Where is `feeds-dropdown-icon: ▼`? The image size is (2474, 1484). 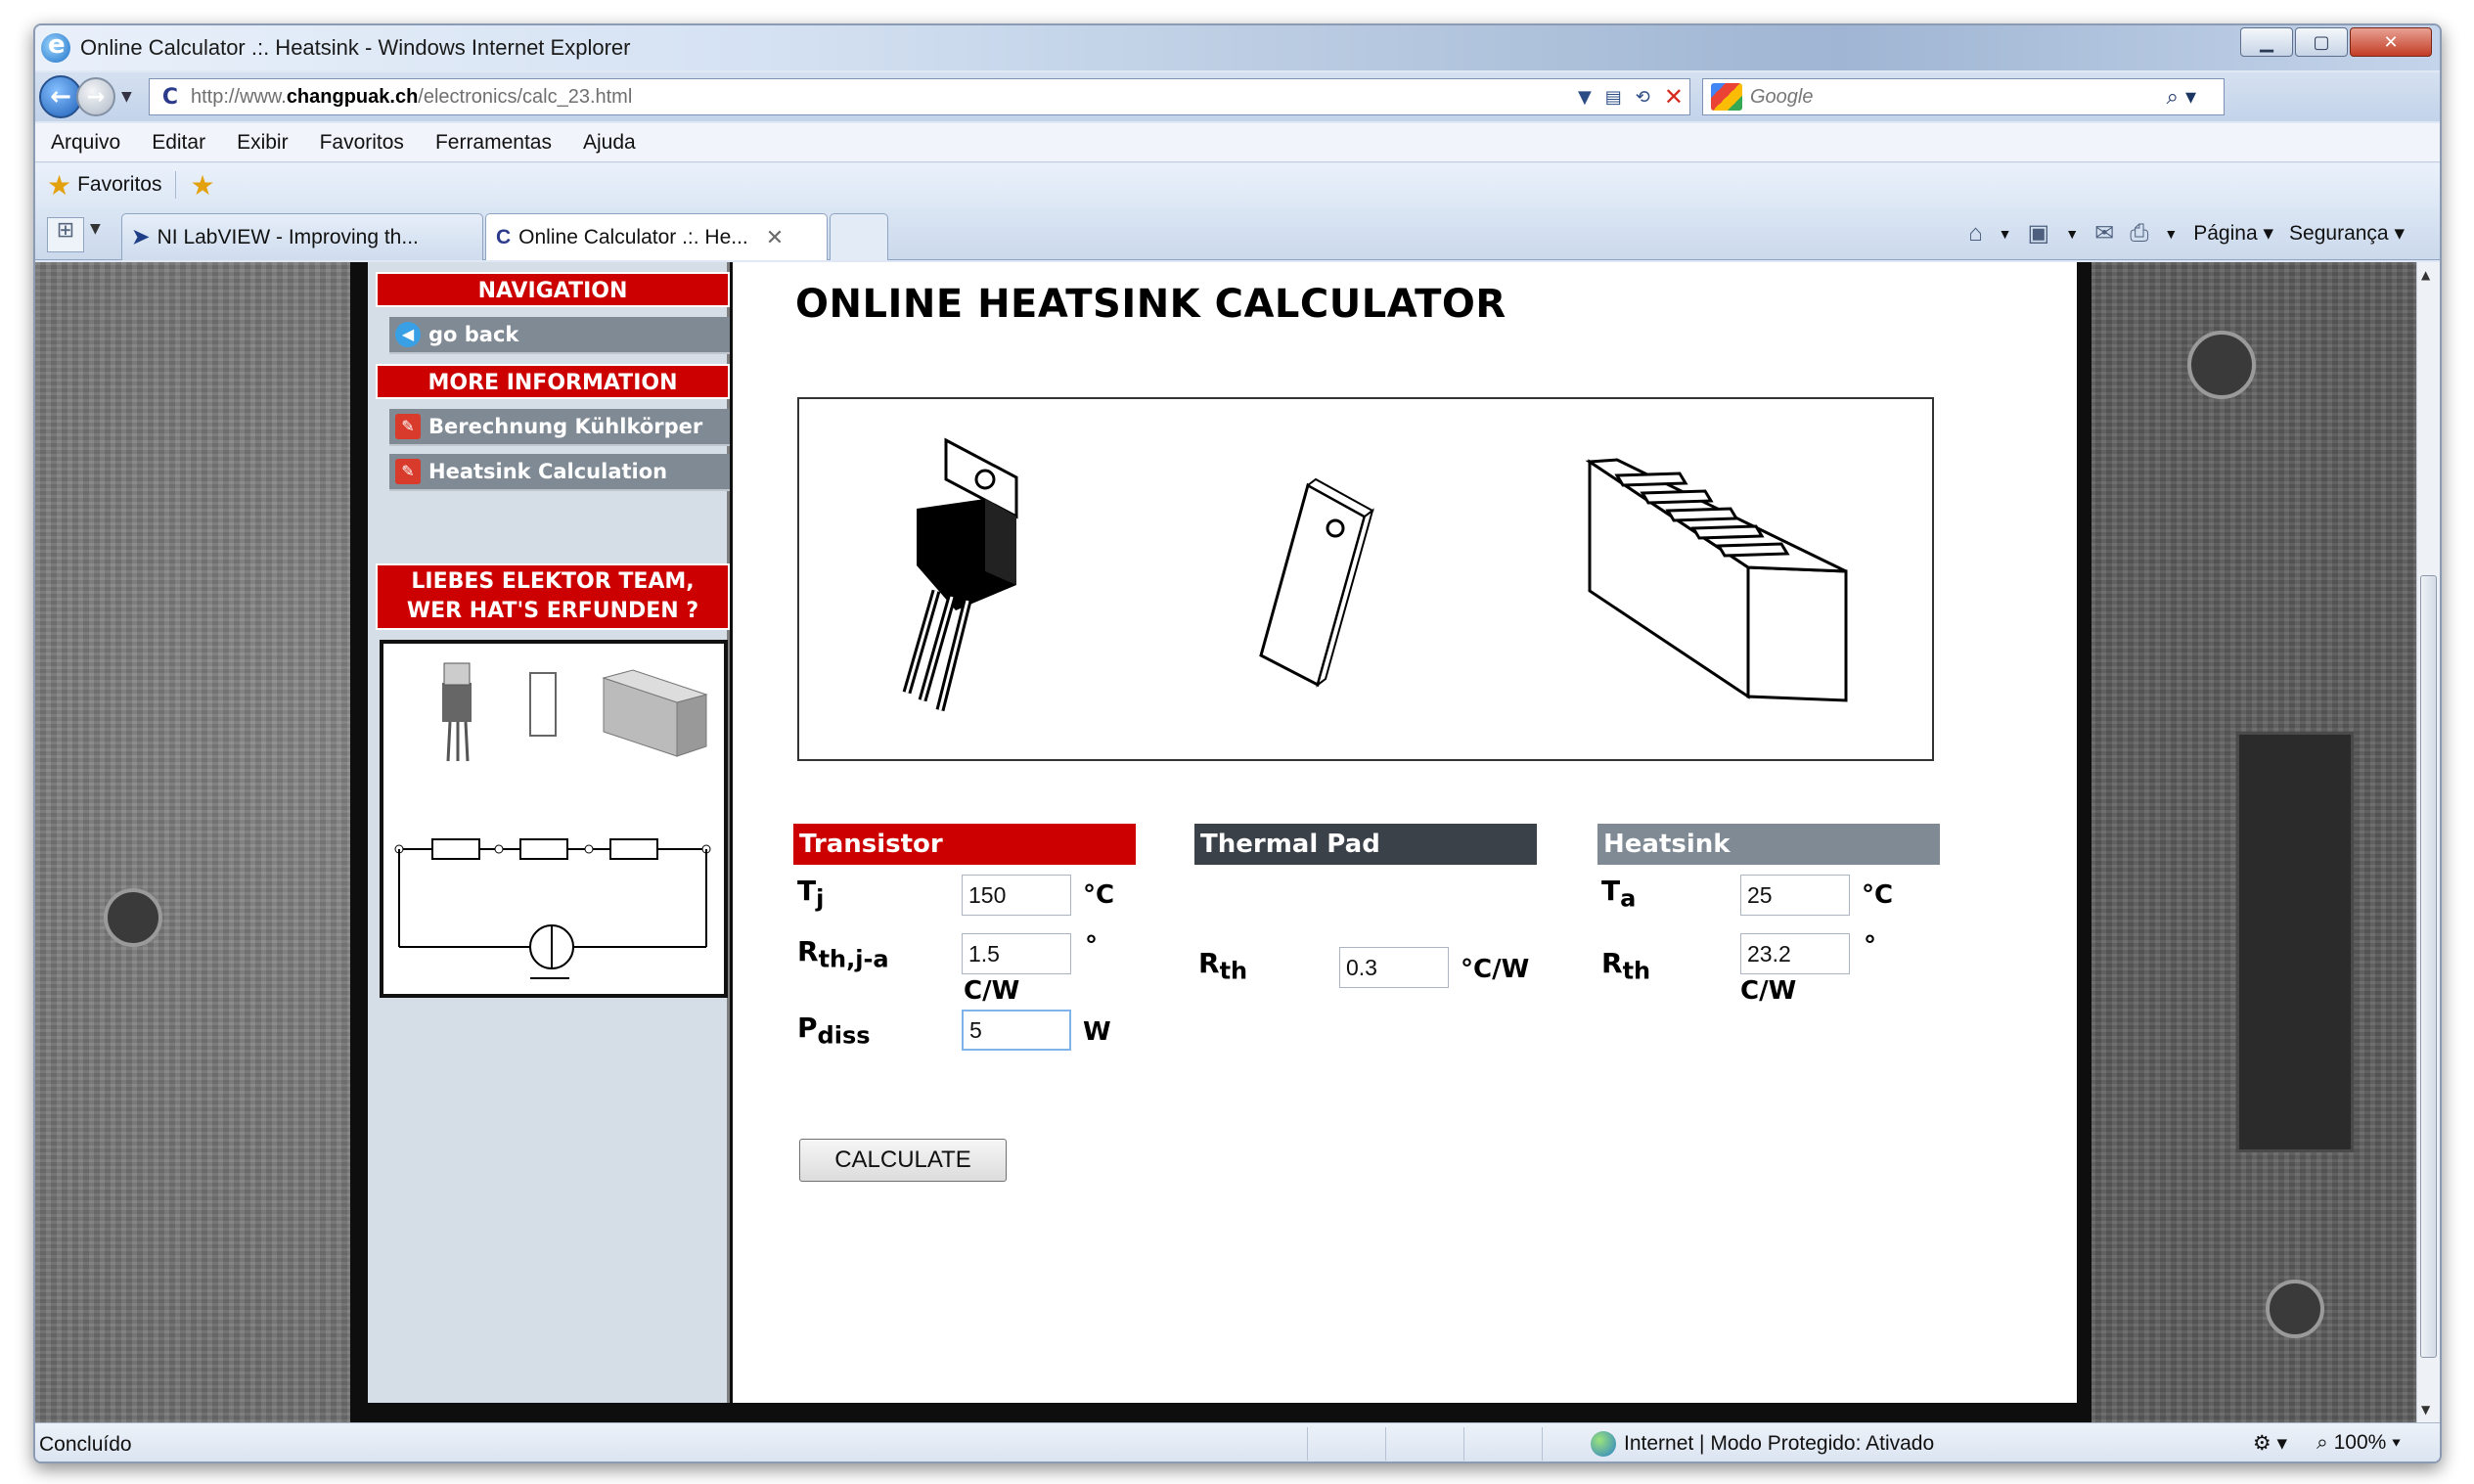 feeds-dropdown-icon: ▼ is located at coordinates (2072, 234).